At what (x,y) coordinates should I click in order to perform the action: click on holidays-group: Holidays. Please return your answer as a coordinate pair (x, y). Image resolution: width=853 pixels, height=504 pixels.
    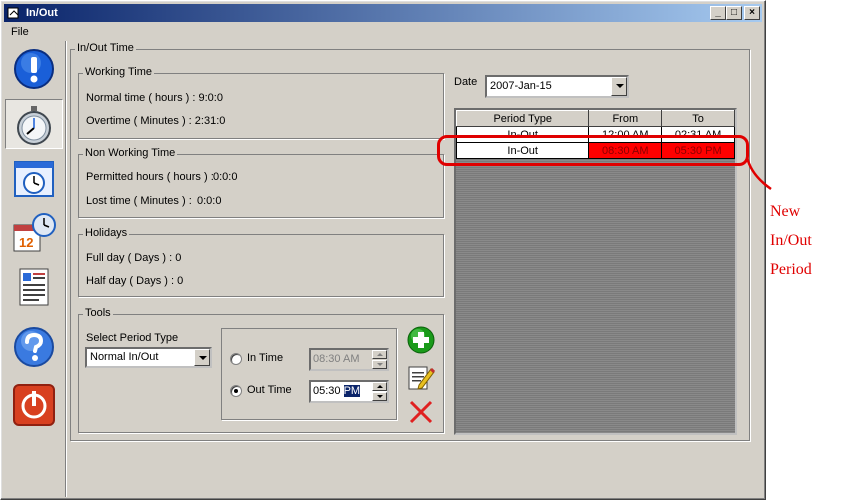
    Looking at the image, I should click on (261, 262).